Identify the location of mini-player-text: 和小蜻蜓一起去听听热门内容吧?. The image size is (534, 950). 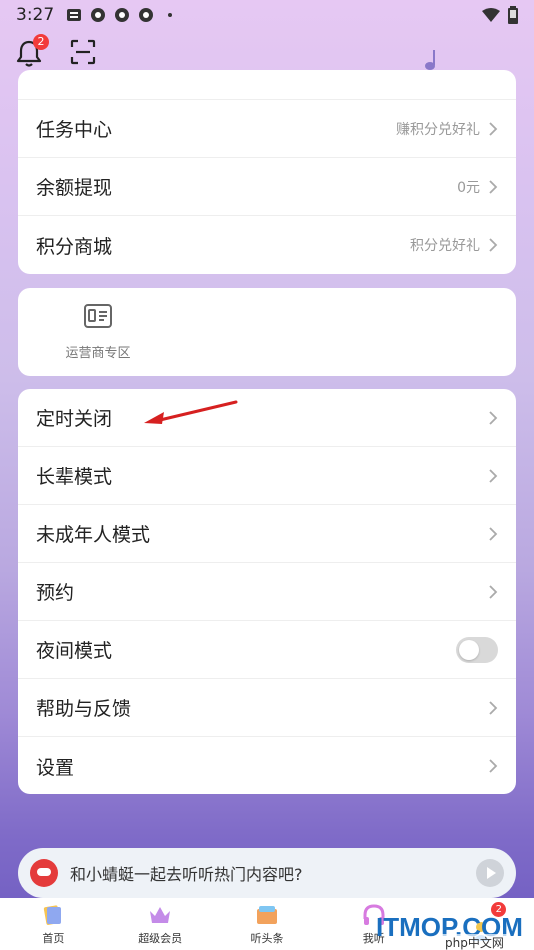
(186, 874).